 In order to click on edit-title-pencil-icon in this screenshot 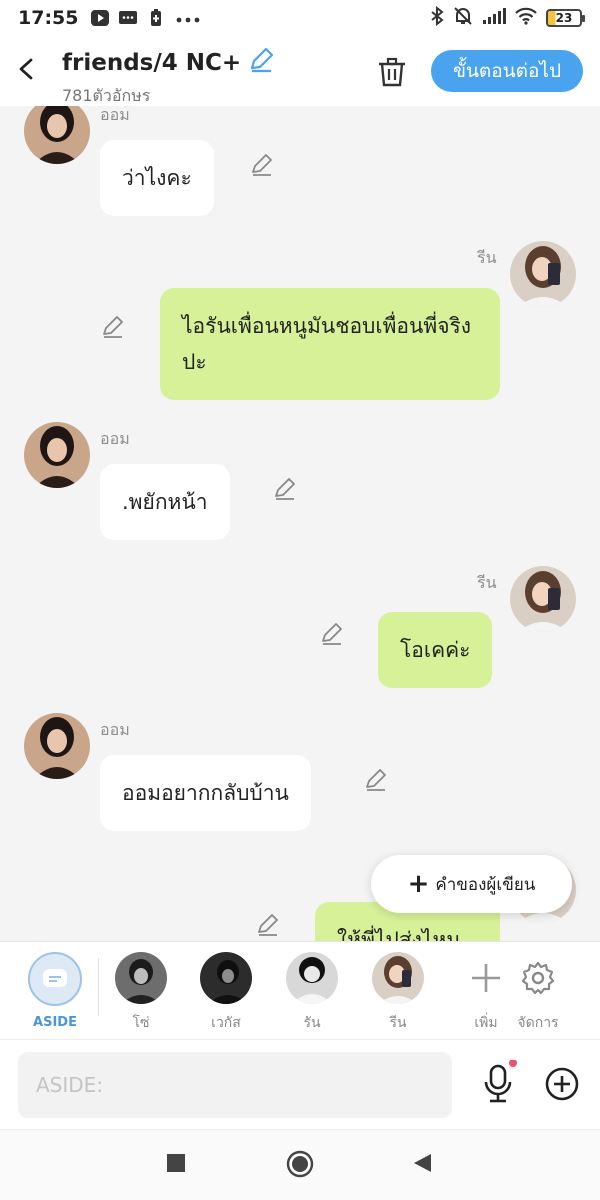, I will do `click(261, 63)`.